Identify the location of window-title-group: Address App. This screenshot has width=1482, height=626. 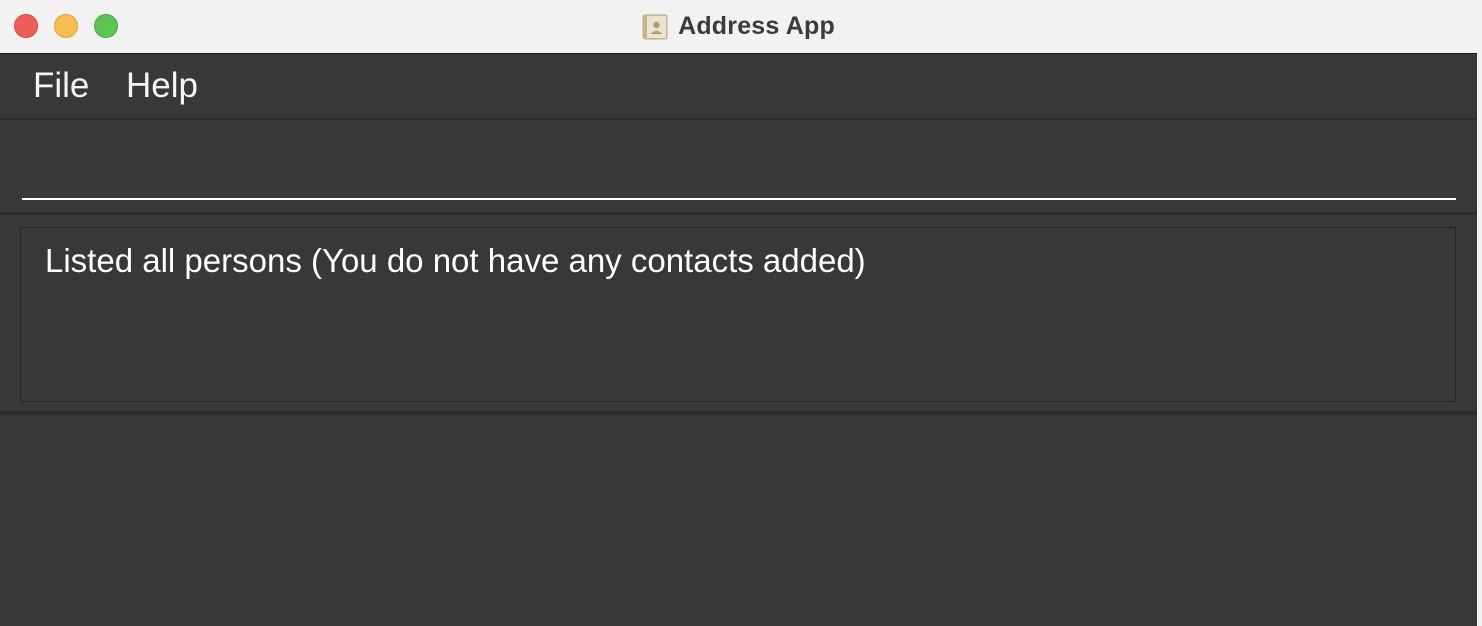
(738, 26).